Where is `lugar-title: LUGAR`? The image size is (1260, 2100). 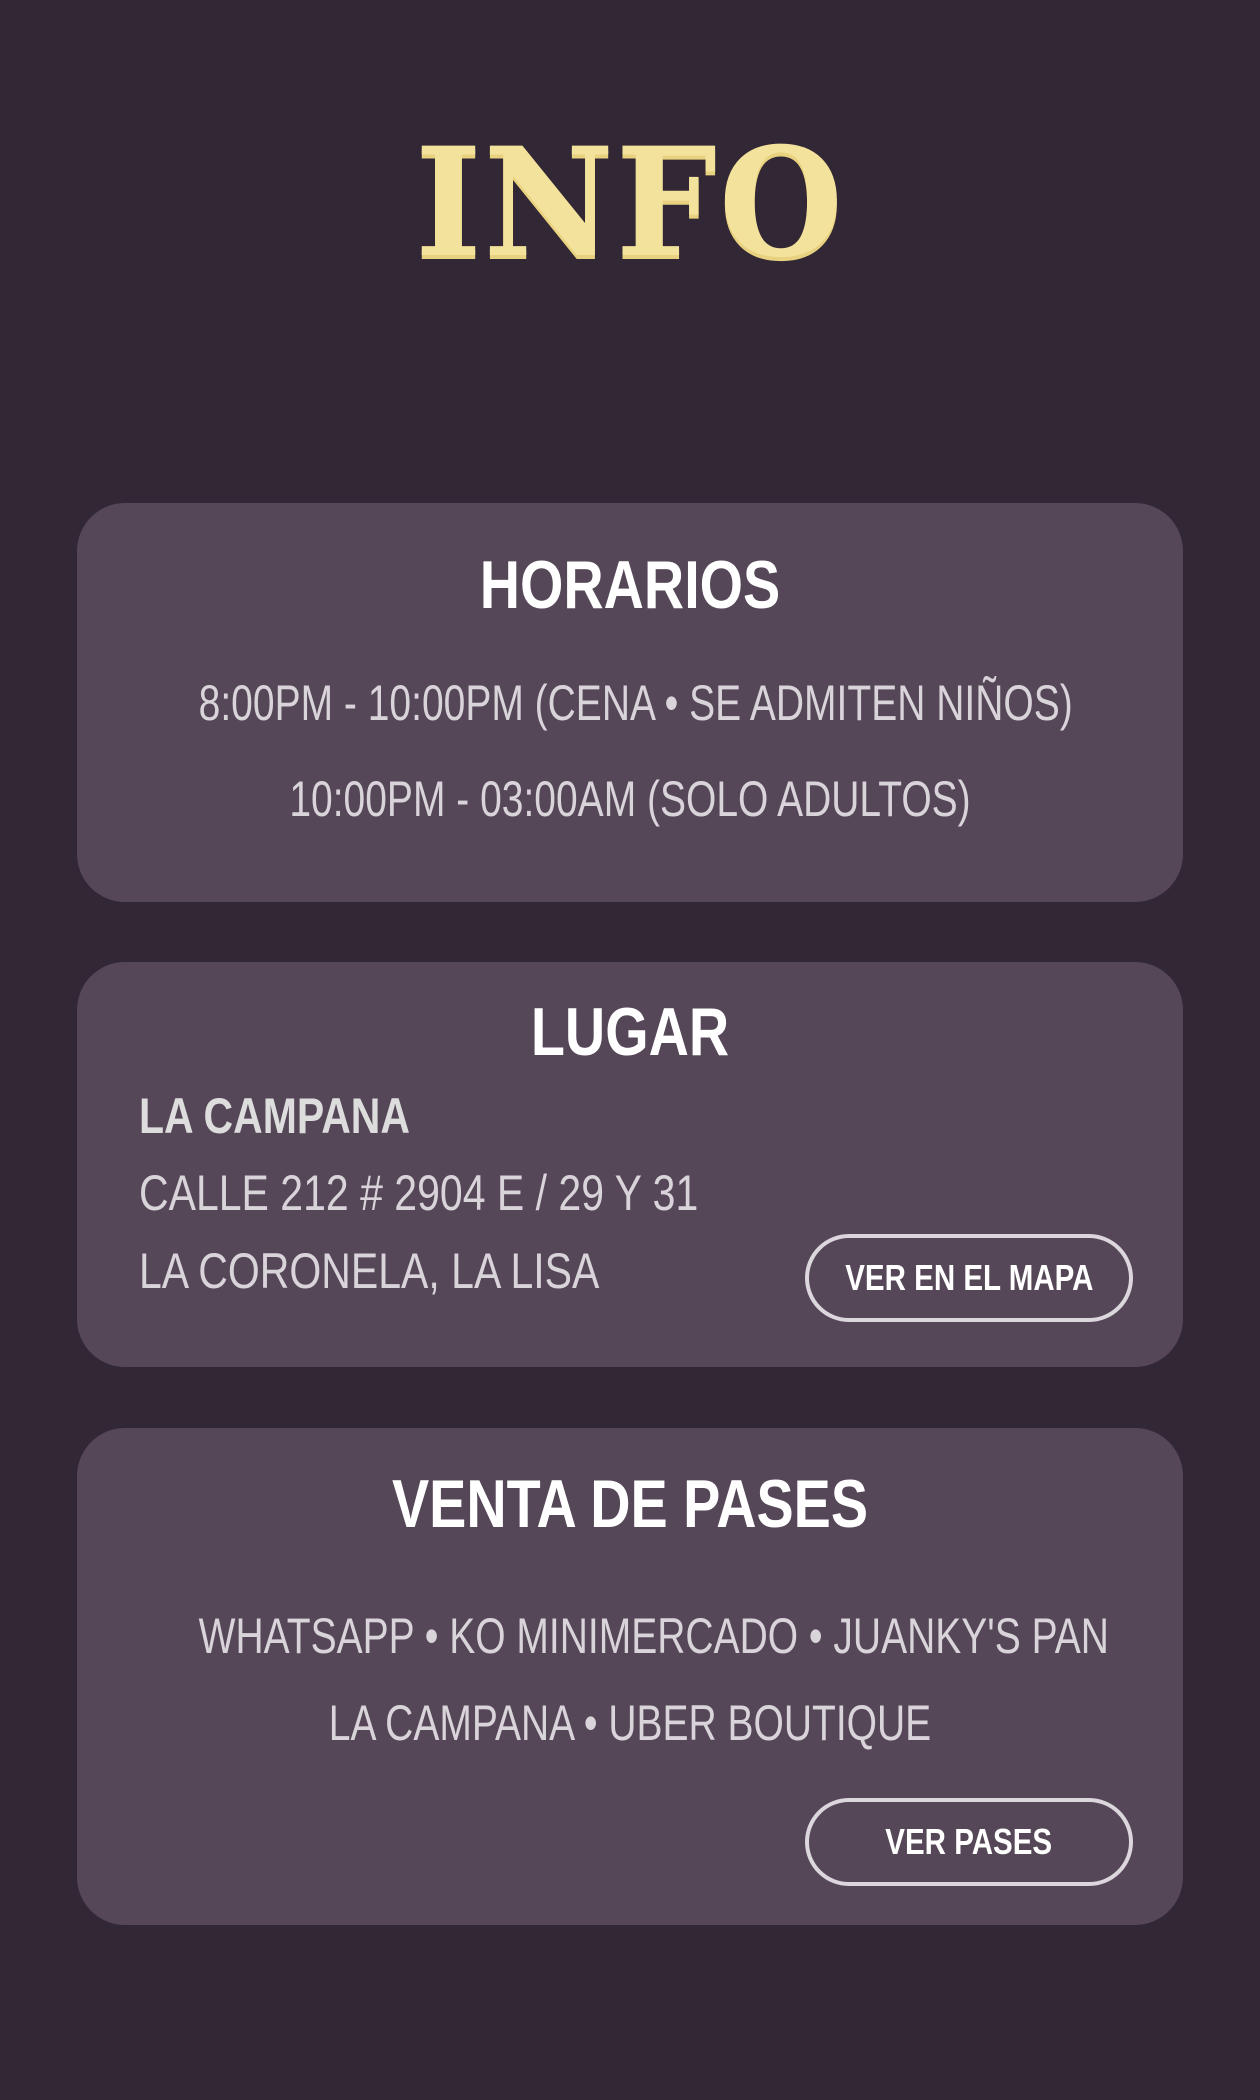
lugar-title: LUGAR is located at coordinates (630, 1032).